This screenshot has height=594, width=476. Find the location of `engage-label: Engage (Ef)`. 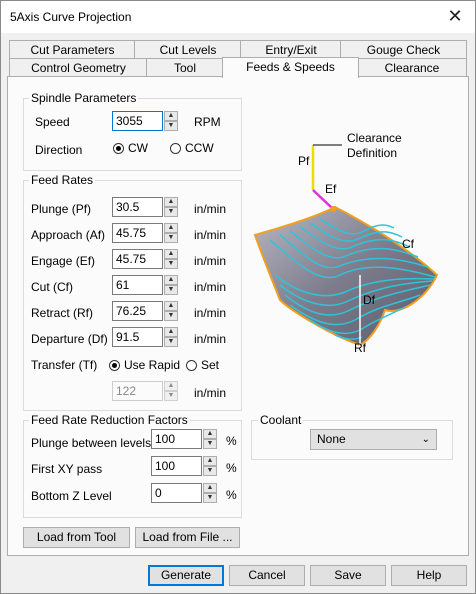

engage-label: Engage (Ef) is located at coordinates (63, 261).